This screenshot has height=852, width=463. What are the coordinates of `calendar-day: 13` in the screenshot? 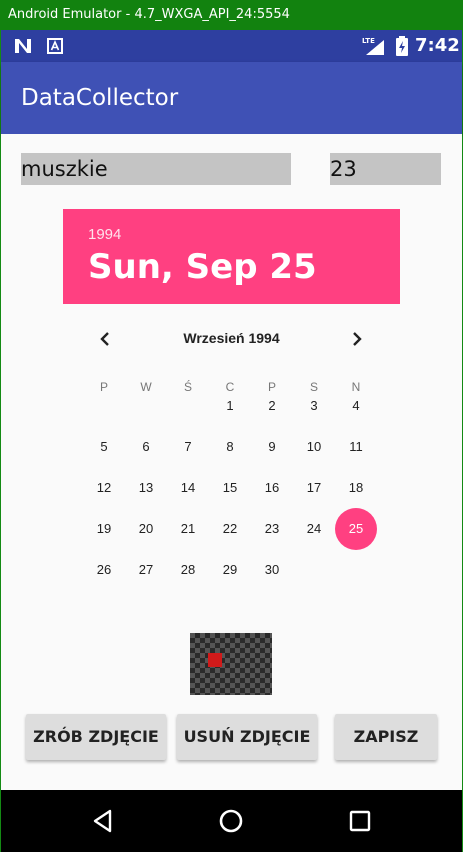 It's located at (146, 488).